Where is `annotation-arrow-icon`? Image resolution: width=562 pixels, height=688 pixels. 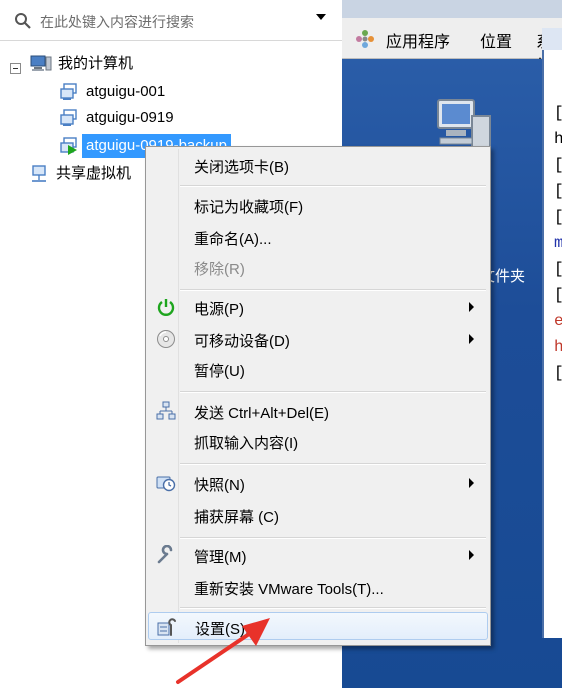 annotation-arrow-icon is located at coordinates (223, 651).